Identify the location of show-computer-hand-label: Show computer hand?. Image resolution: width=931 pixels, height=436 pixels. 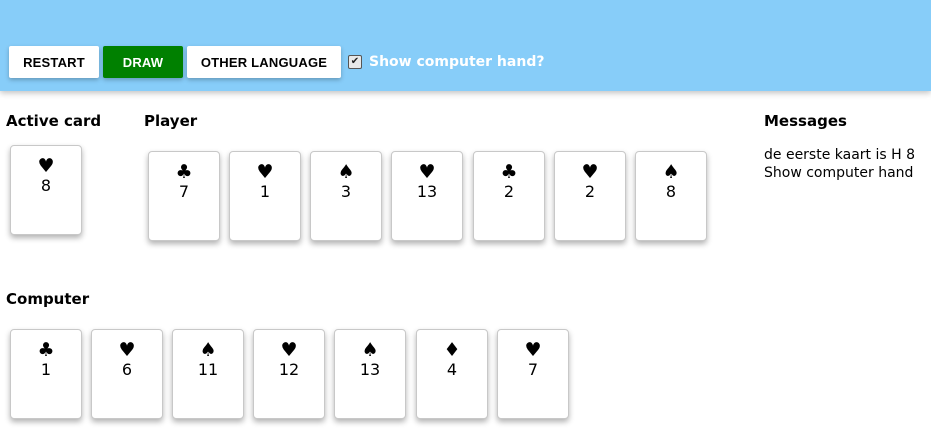
(457, 62).